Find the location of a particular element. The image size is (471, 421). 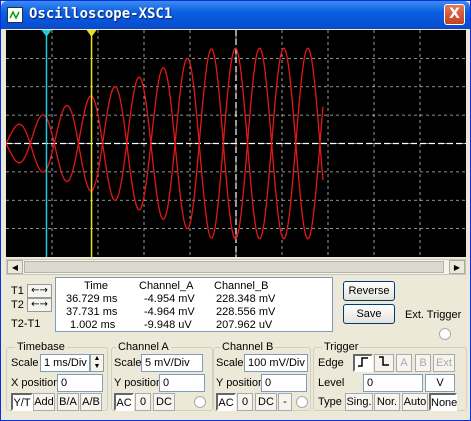

t2-t1-label: T2-T1 is located at coordinates (26, 324).